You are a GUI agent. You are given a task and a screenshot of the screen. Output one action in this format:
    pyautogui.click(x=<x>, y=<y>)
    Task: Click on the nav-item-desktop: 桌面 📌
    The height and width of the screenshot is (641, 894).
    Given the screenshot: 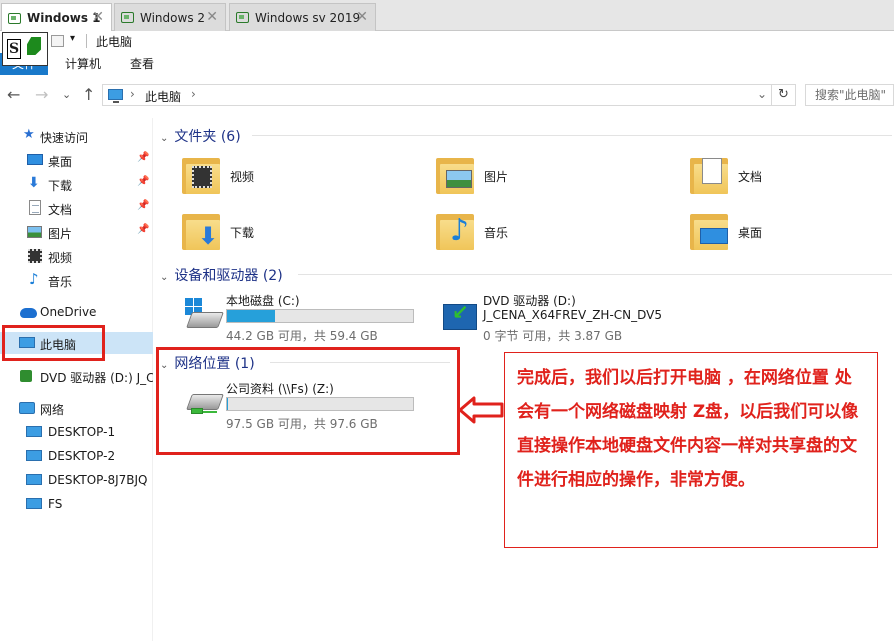 What is the action you would take?
    pyautogui.click(x=76, y=160)
    